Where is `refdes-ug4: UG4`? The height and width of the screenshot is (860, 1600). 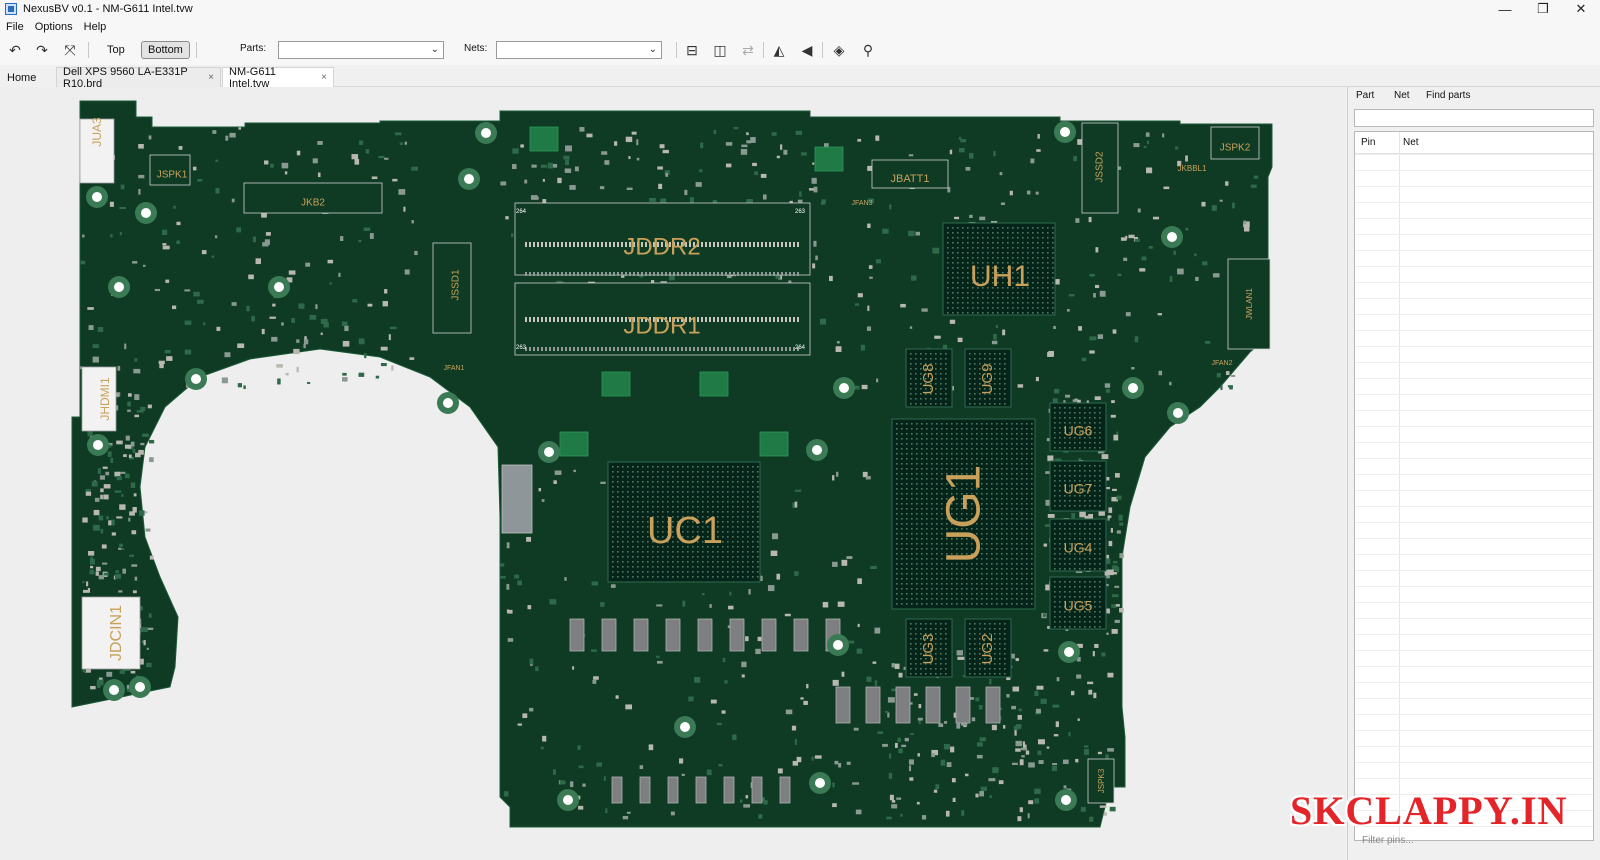
refdes-ug4: UG4 is located at coordinates (1078, 548).